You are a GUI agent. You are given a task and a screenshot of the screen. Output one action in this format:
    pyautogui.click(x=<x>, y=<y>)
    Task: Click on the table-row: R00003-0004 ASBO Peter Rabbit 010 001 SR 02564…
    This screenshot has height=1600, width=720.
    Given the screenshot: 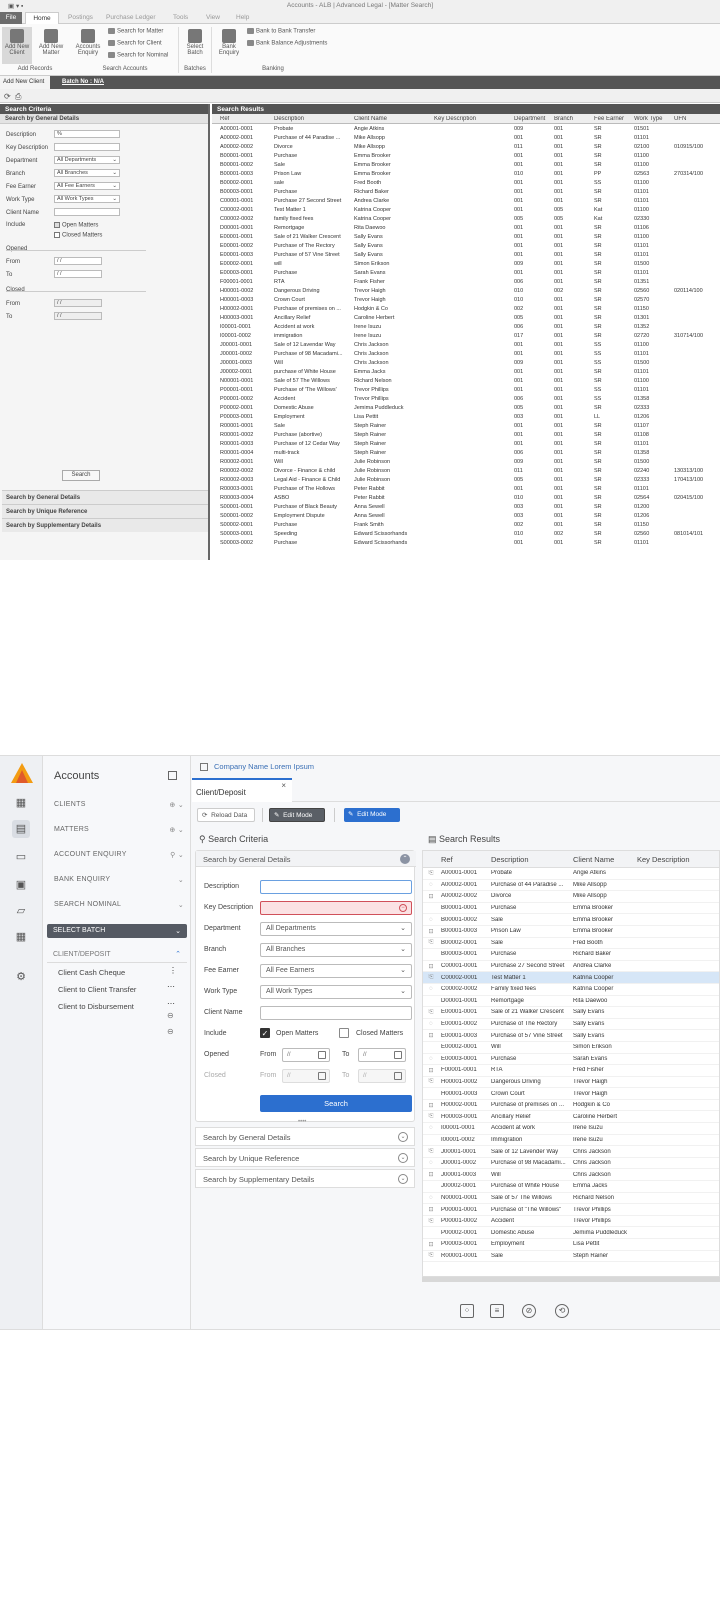 What is the action you would take?
    pyautogui.click(x=466, y=497)
    